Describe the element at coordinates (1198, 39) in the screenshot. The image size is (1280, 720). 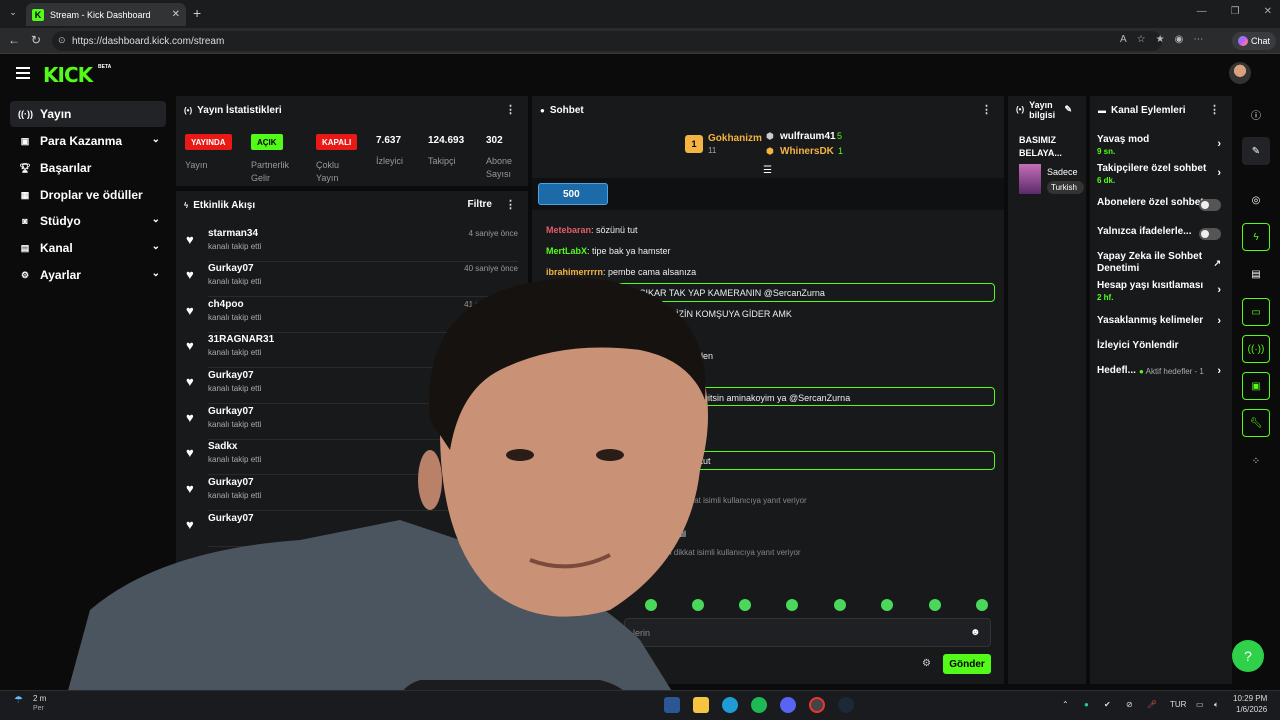
I see `more-icon: ⋯` at that location.